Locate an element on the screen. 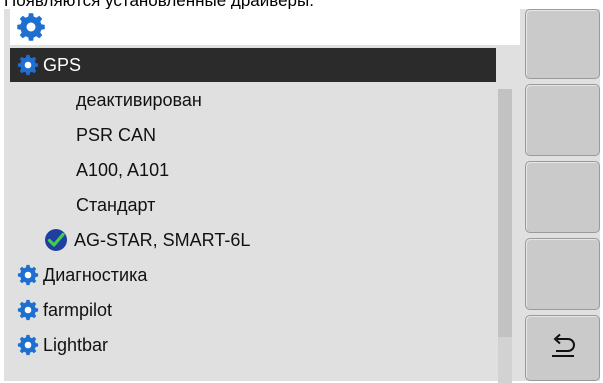 This screenshot has height=383, width=603. tree-item-label: Диагностика is located at coordinates (95, 274).